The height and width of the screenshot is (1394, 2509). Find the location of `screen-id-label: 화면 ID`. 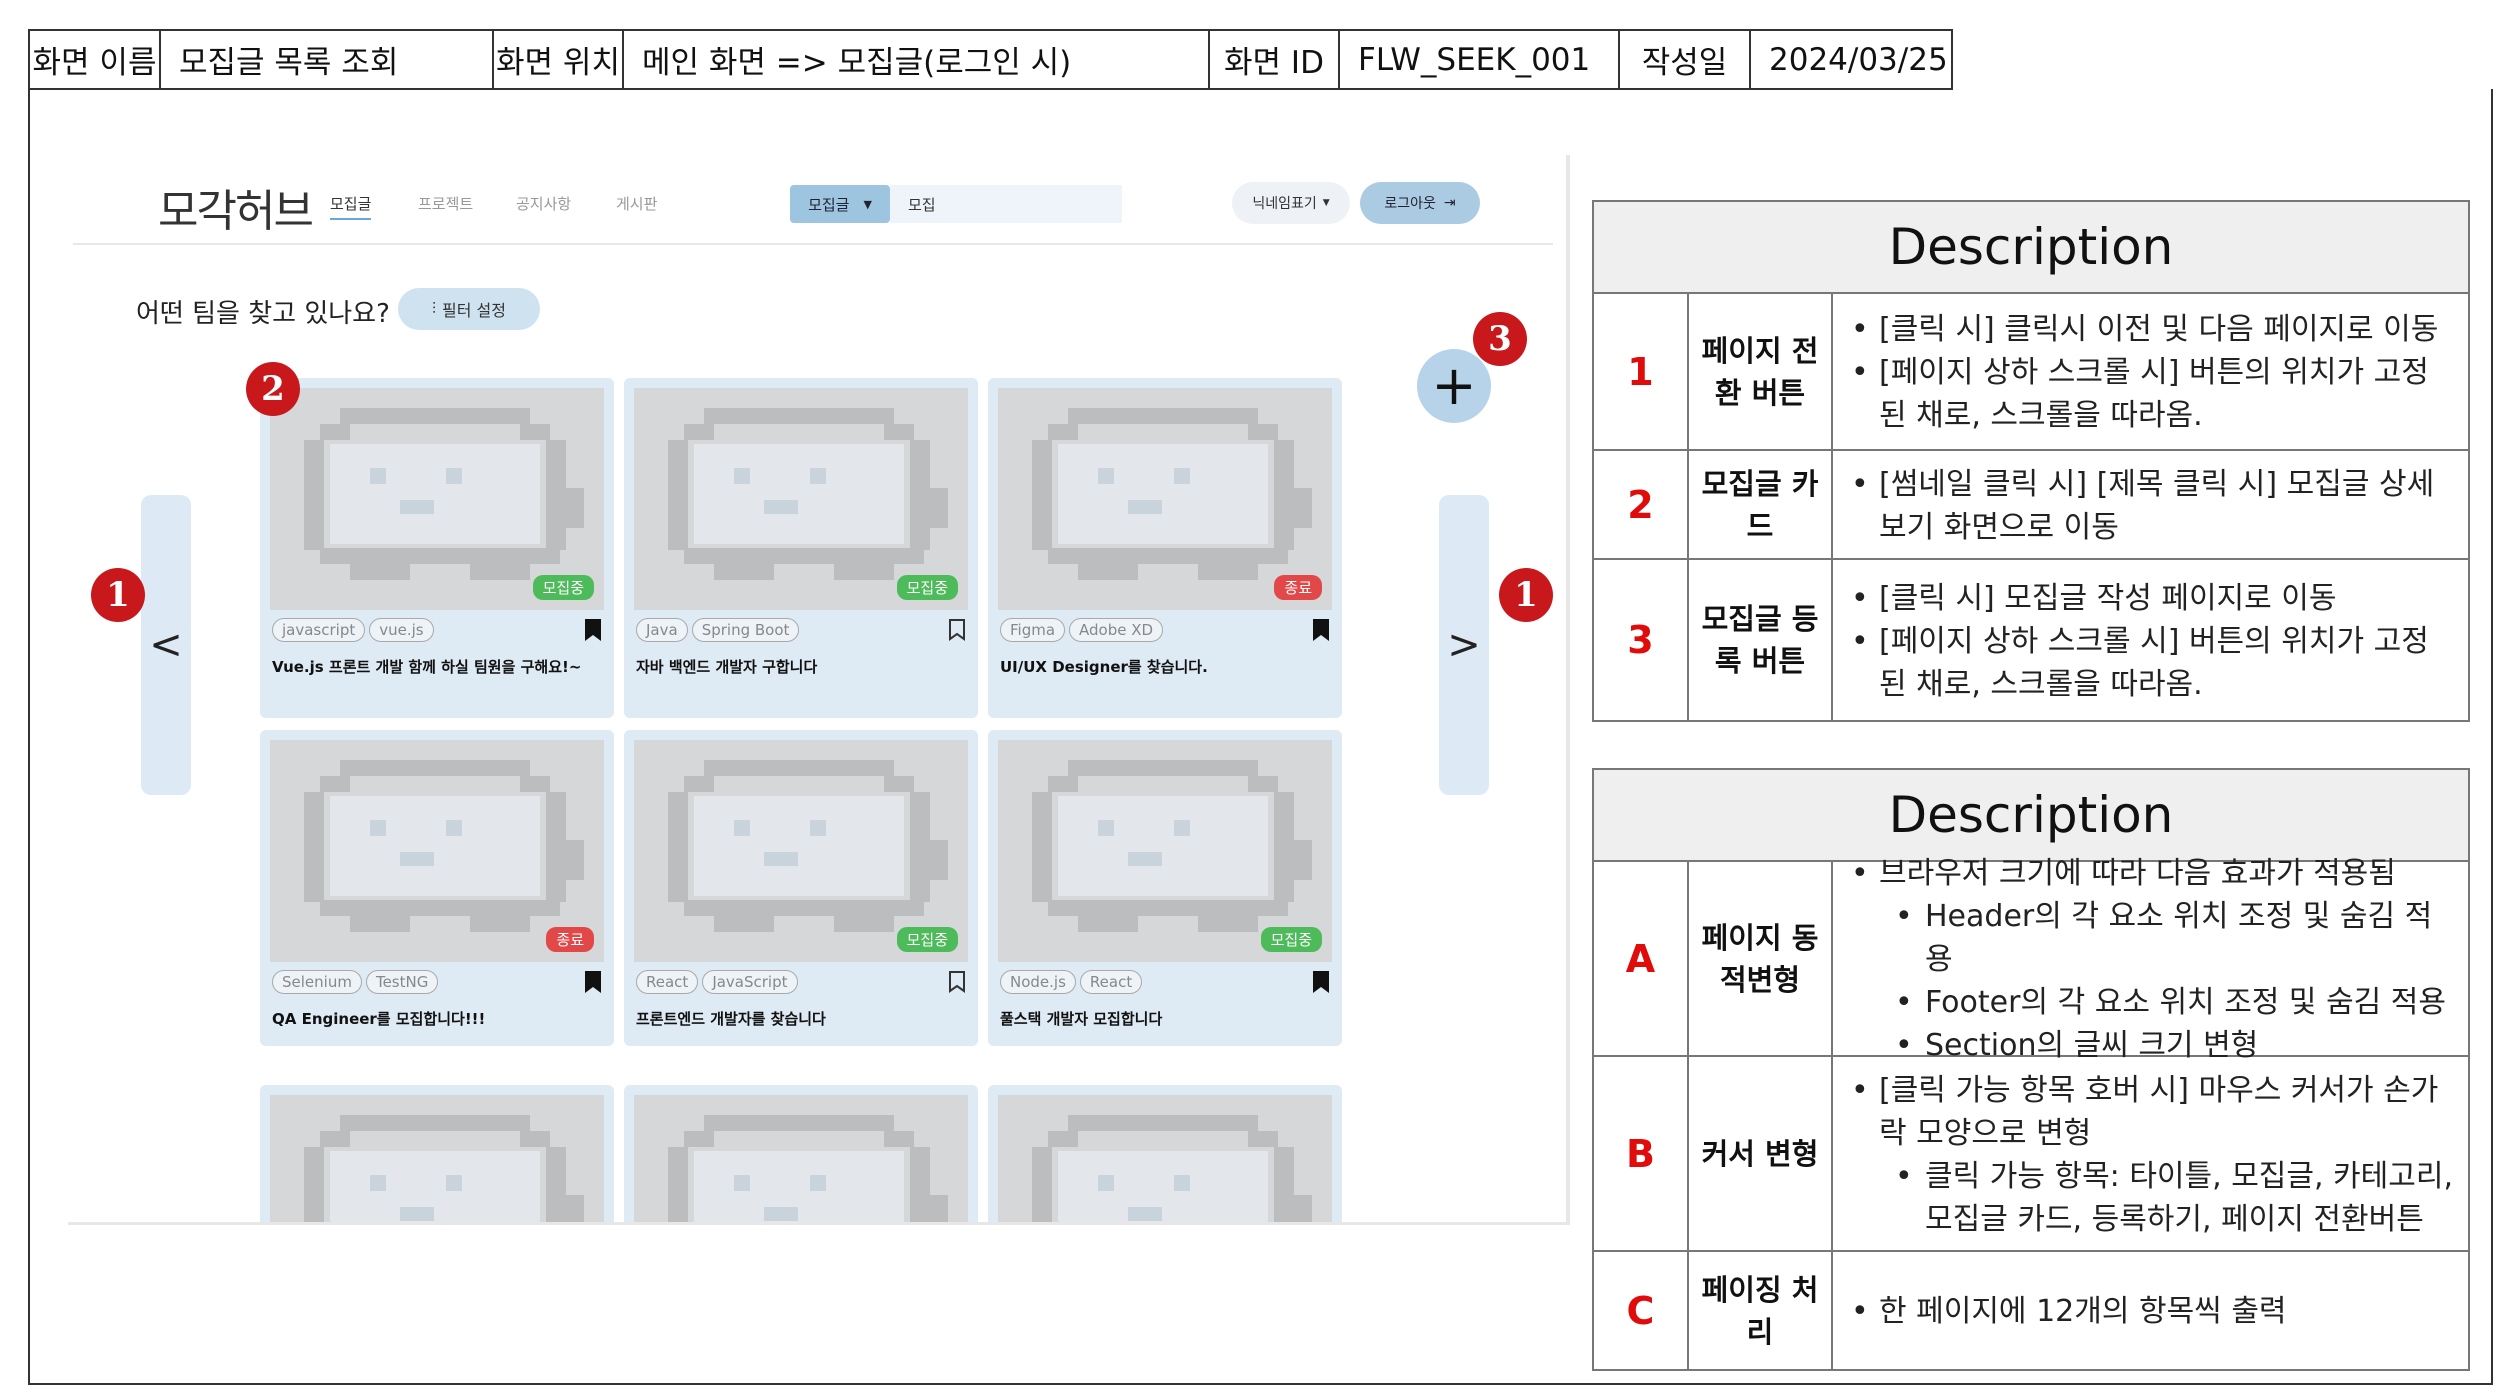

screen-id-label: 화면 ID is located at coordinates (1275, 59).